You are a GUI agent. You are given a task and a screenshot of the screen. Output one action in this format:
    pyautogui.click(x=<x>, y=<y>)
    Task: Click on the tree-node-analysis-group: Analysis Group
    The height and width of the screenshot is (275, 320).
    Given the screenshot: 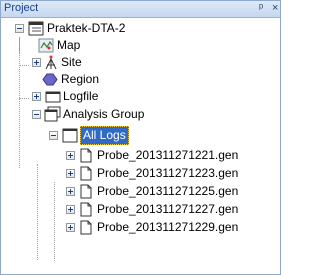 What is the action you would take?
    pyautogui.click(x=140, y=114)
    